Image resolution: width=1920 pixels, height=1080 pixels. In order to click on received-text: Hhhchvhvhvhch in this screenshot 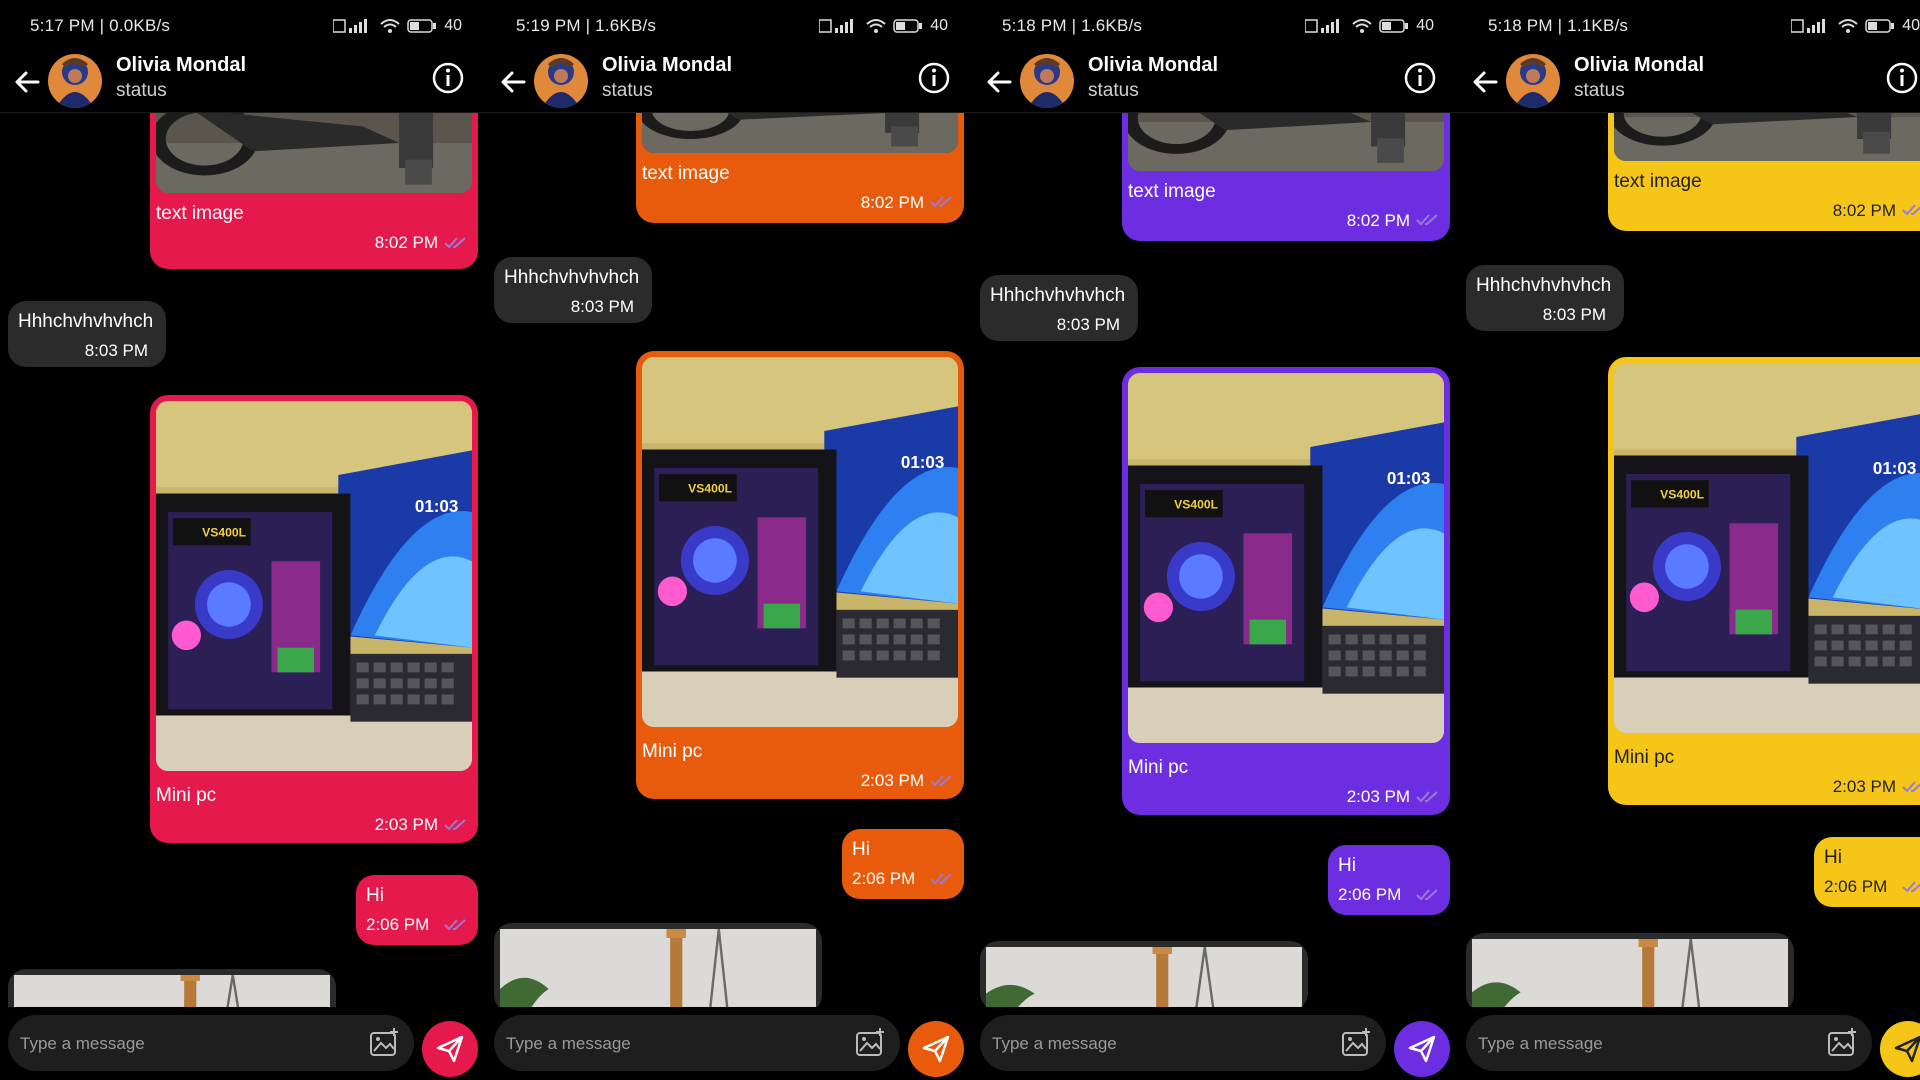, I will do `click(1058, 295)`.